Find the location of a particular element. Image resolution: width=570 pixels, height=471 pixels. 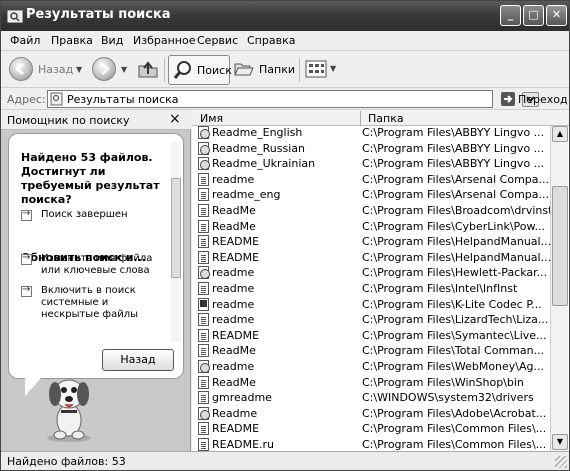

search-folder-icon is located at coordinates (15, 16).